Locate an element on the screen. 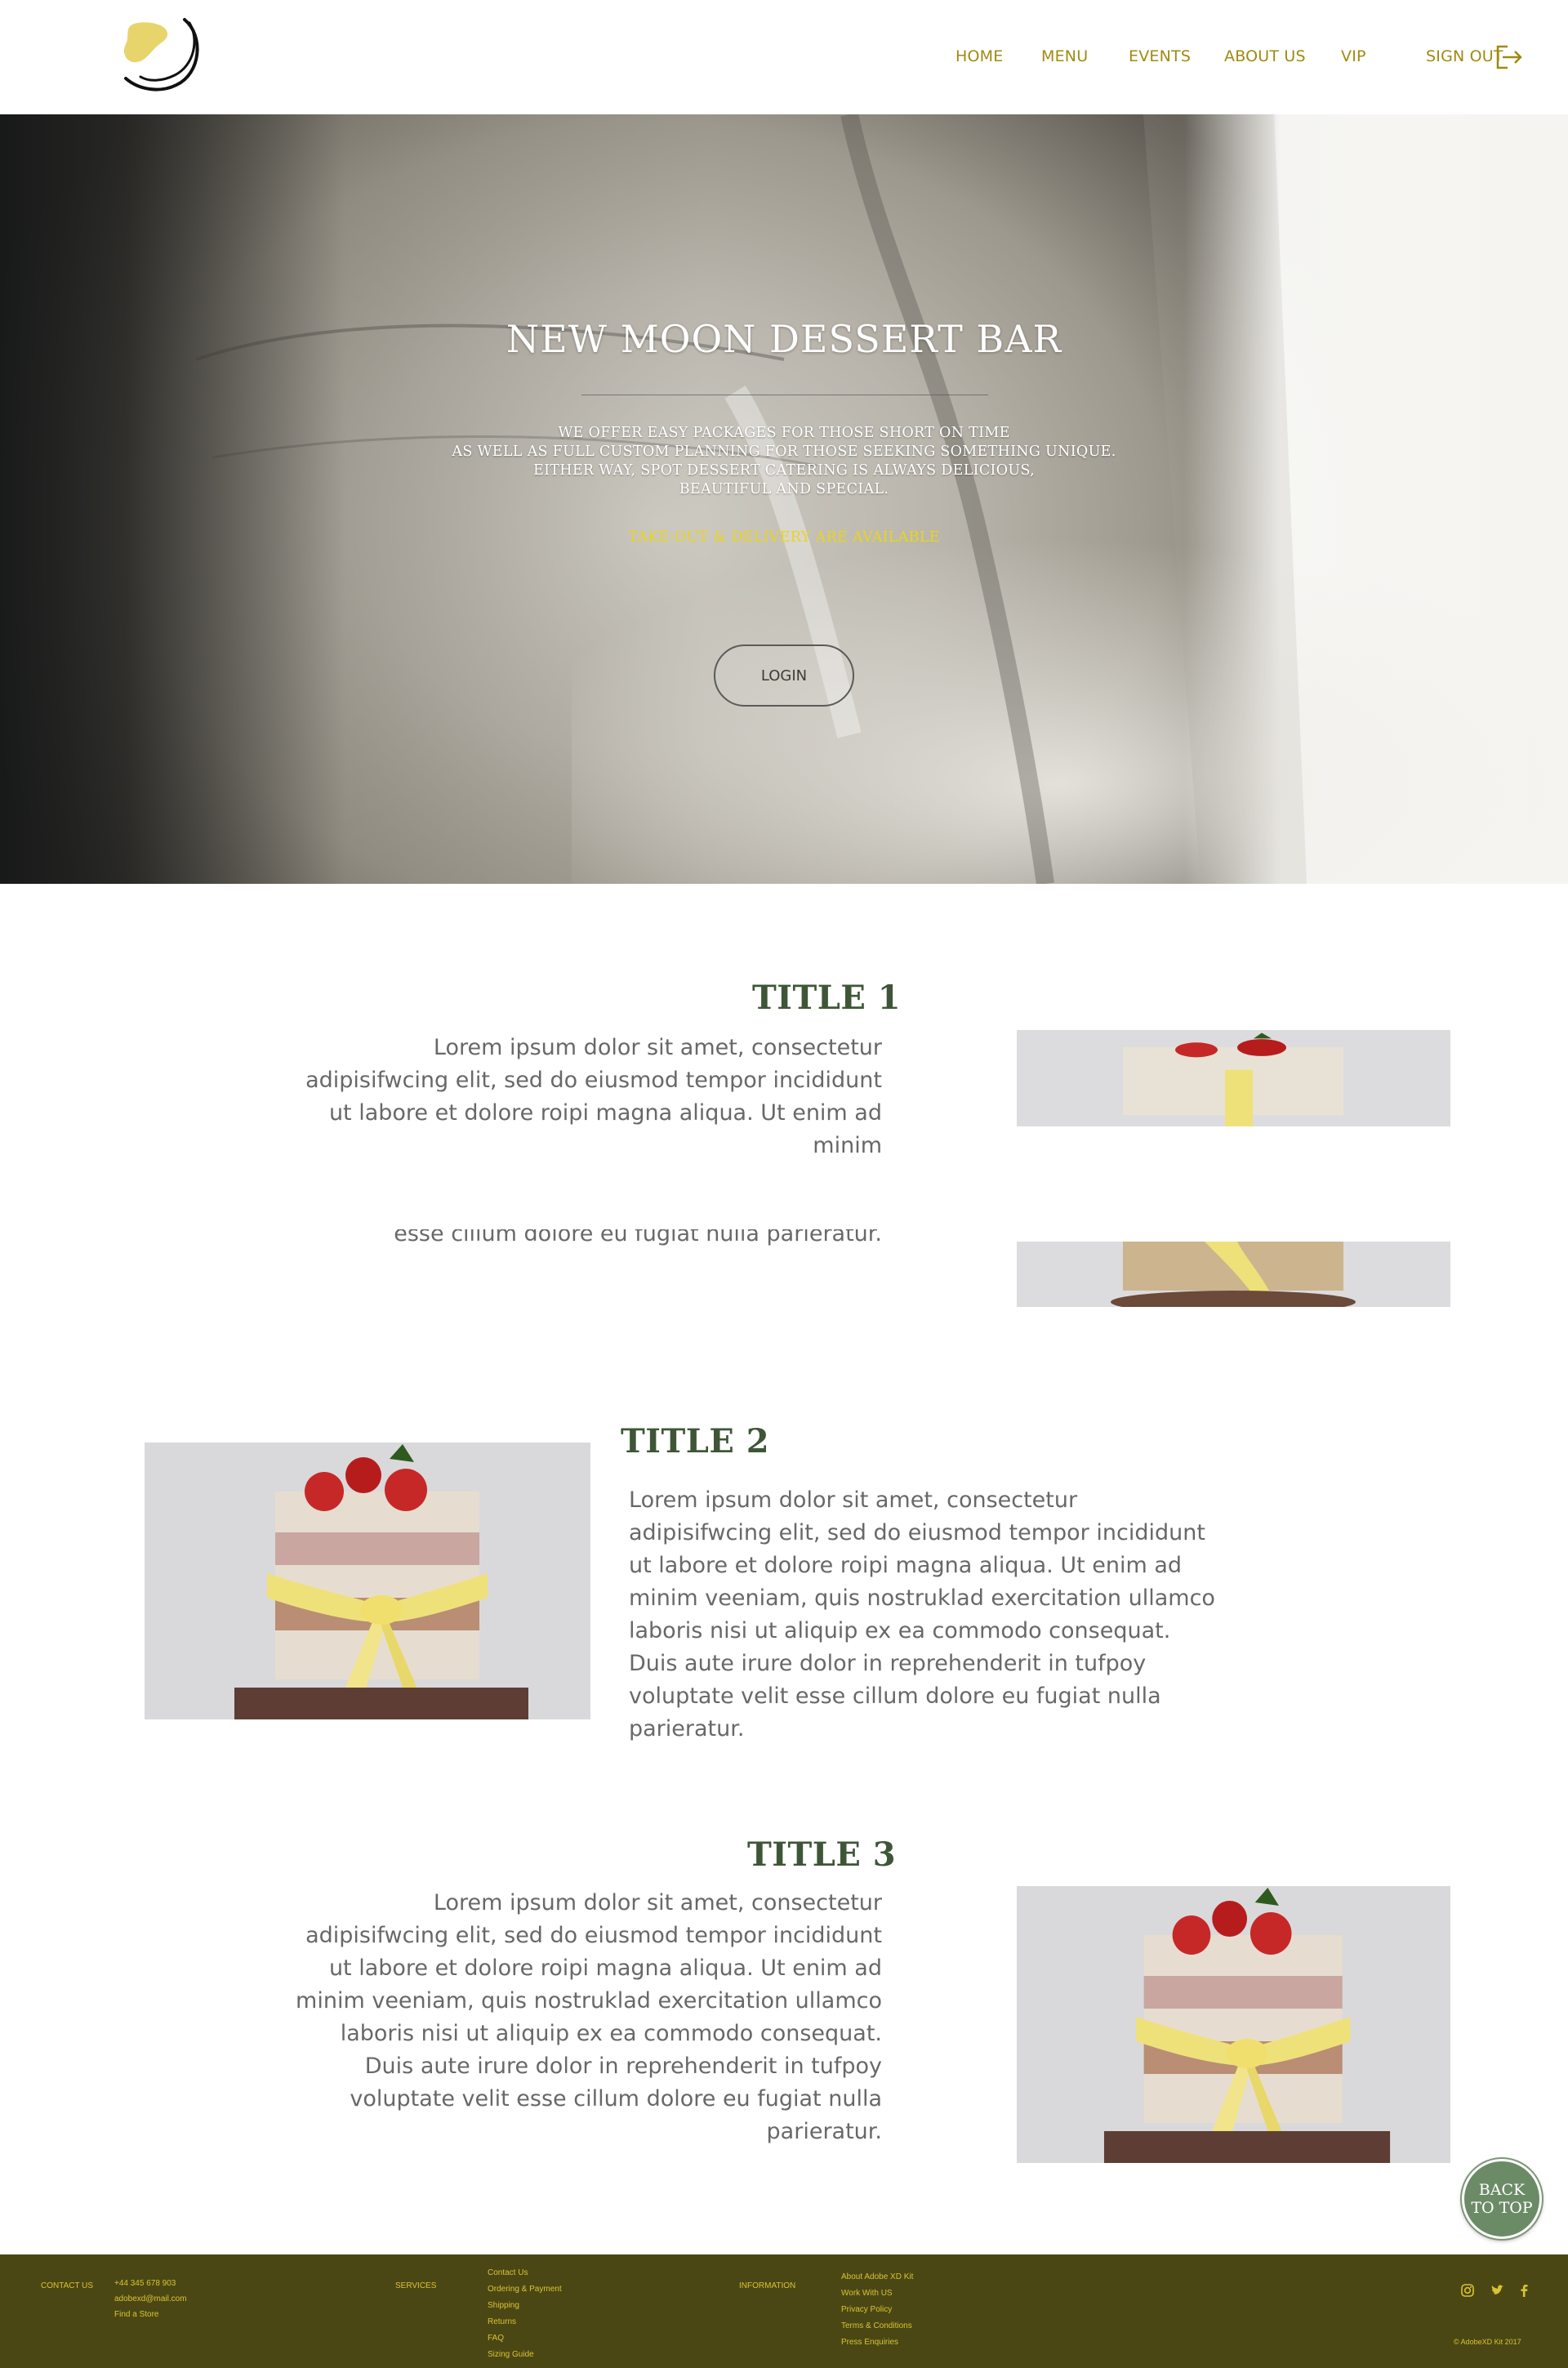 This screenshot has height=2368, width=1568. hero-title: NEW MOON DESSERT BAR is located at coordinates (784, 339).